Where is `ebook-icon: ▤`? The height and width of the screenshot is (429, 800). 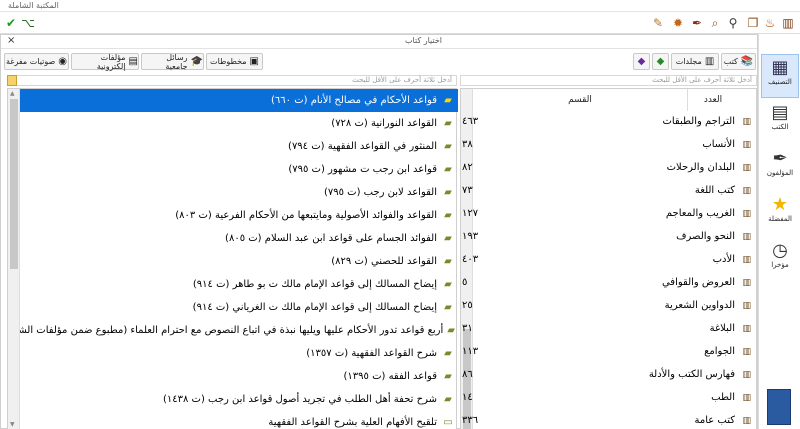
ebook-icon: ▤ is located at coordinates (133, 61).